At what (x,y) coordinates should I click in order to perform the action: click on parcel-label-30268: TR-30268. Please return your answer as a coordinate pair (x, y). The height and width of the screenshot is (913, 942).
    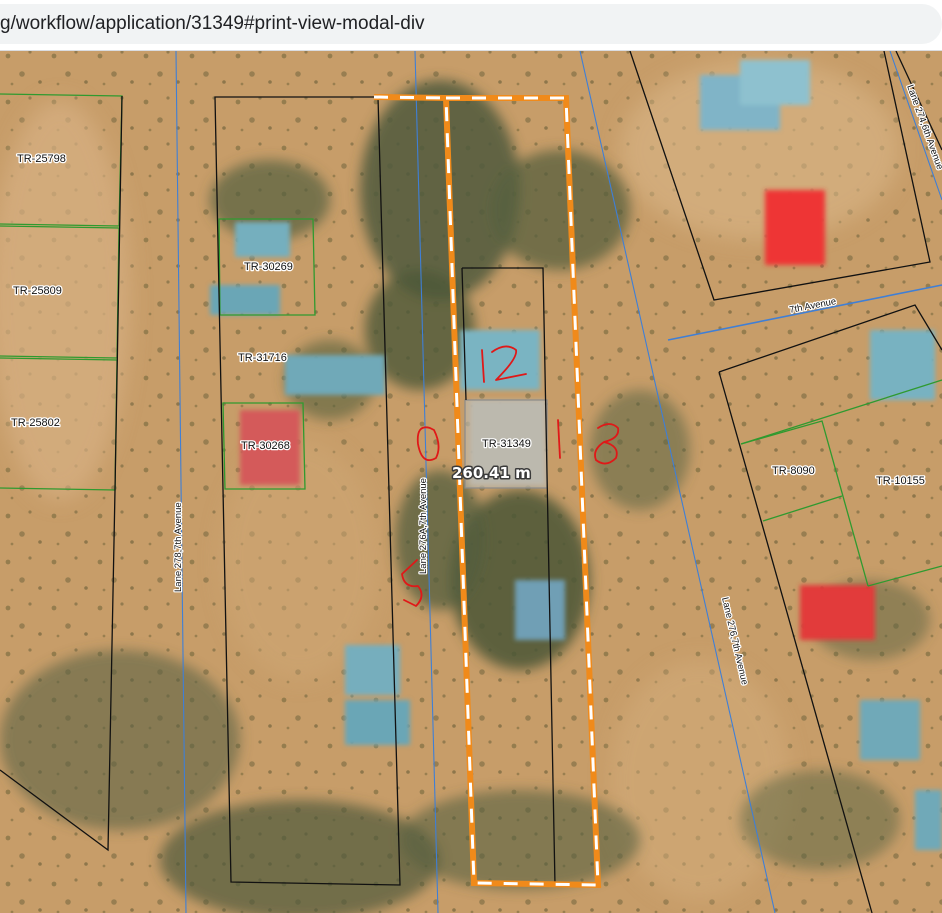
    Looking at the image, I should click on (265, 446).